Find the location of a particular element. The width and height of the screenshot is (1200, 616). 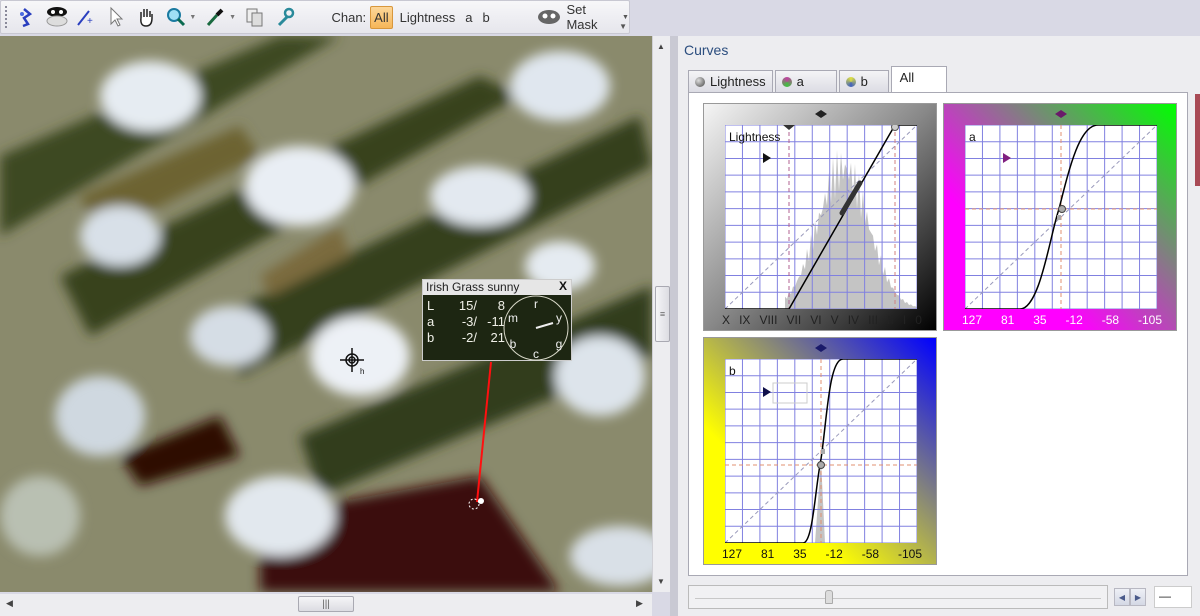

set-mask-button: Set Mask ▼ is located at coordinates (583, 17).